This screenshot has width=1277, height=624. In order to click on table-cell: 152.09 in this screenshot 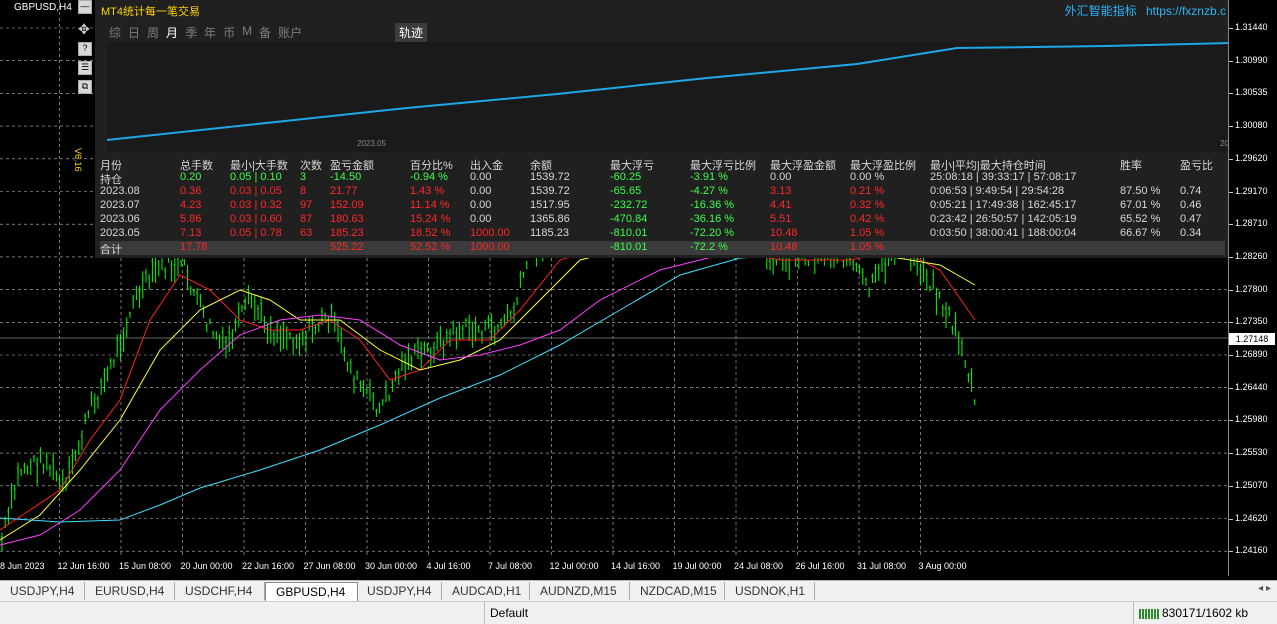, I will do `click(347, 205)`.